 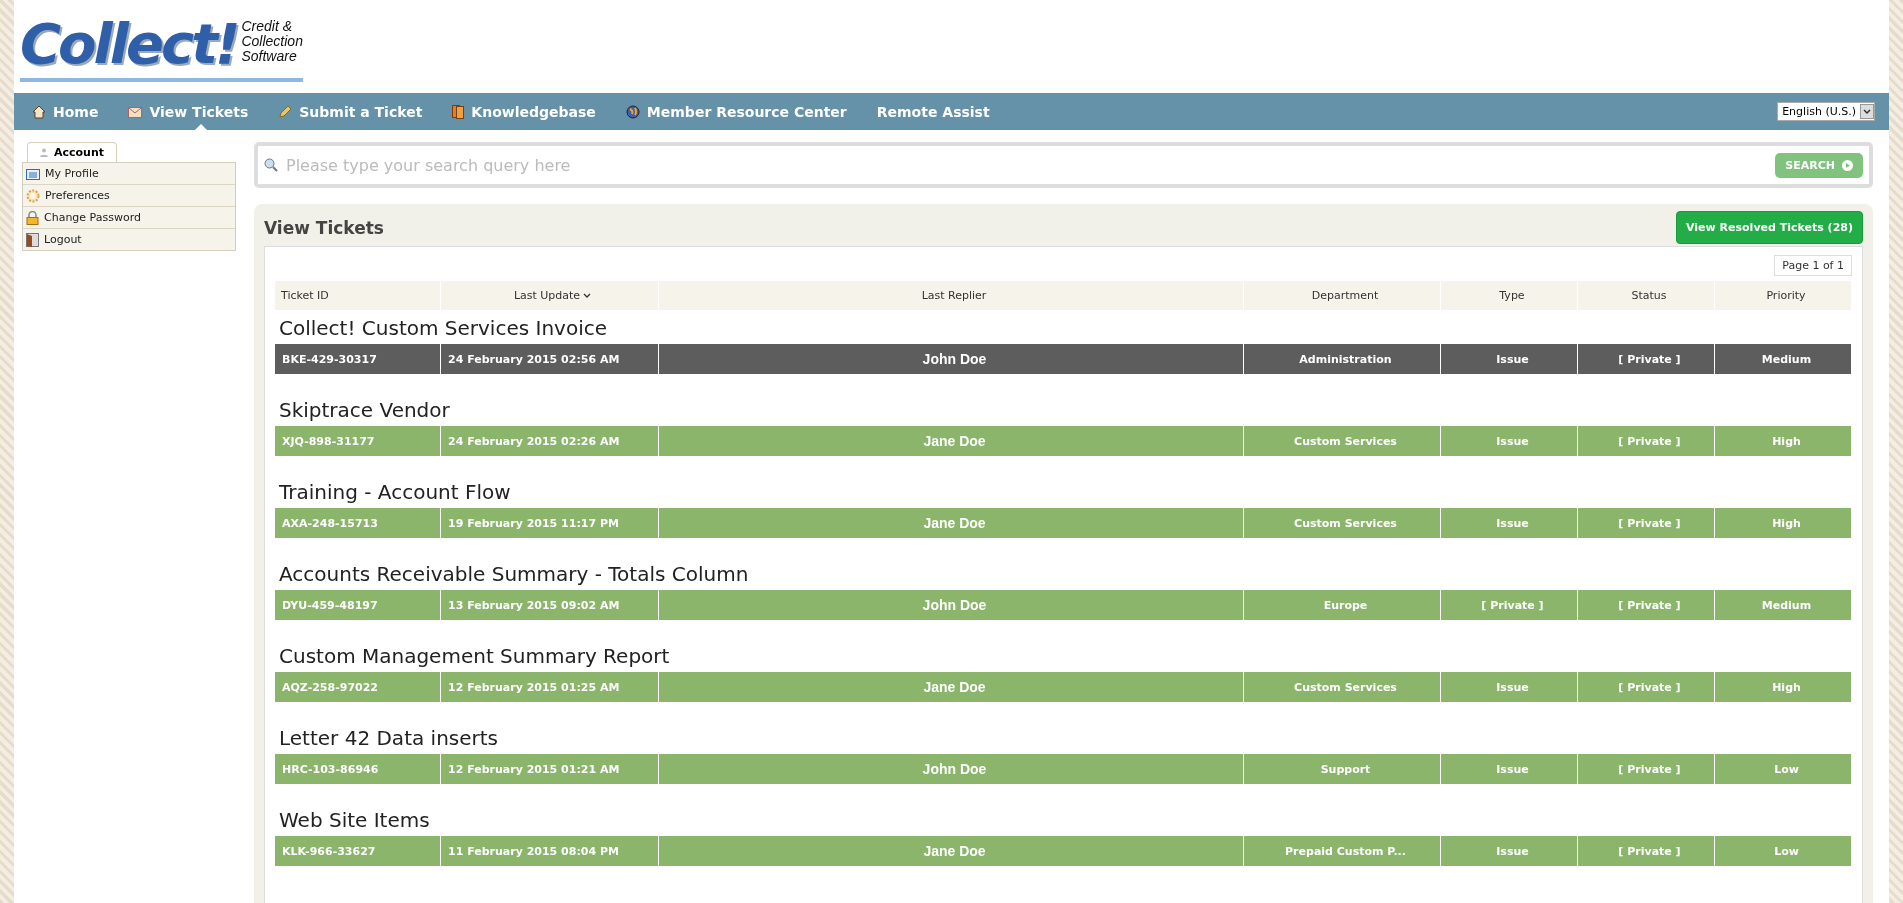 I want to click on table-cell: 12 February 2015 01:21 AM, so click(x=550, y=769).